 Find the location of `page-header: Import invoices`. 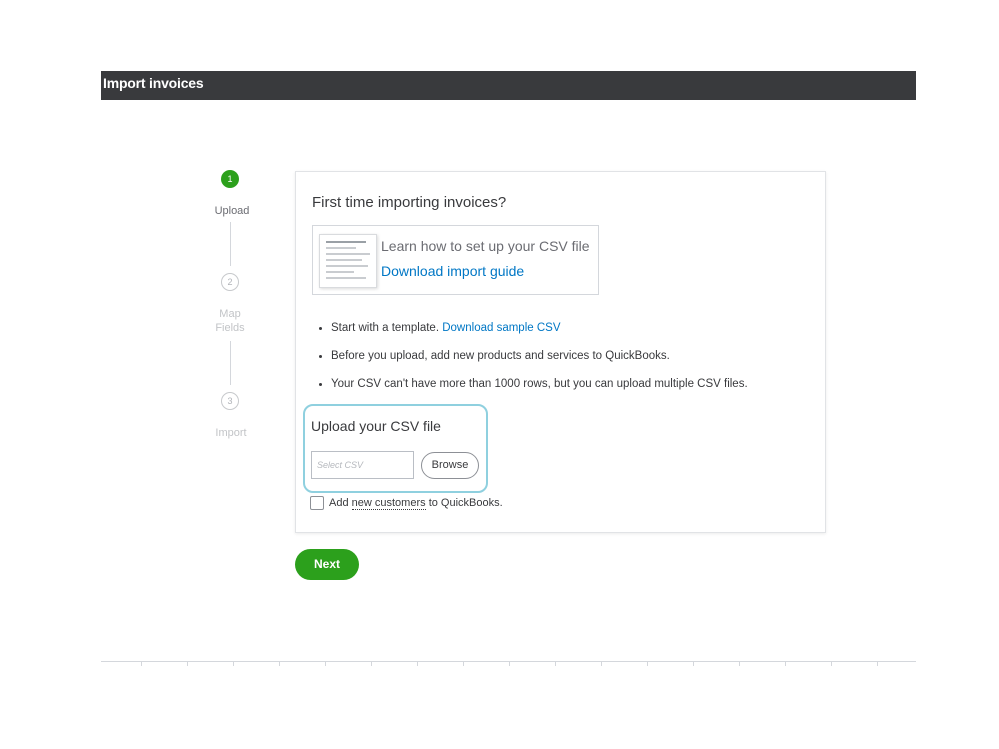

page-header: Import invoices is located at coordinates (508, 85).